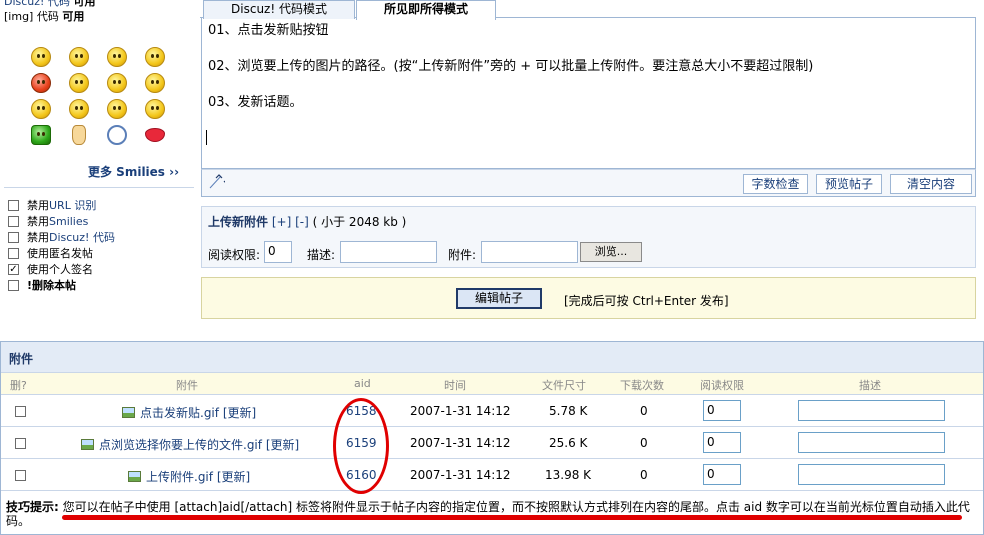 The height and width of the screenshot is (535, 984). I want to click on description-label: 描述:, so click(321, 255).